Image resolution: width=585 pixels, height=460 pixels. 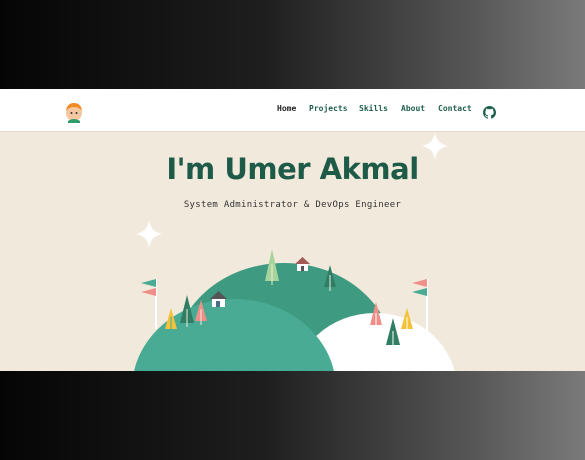 What do you see at coordinates (302, 264) in the screenshot?
I see `house-icon` at bounding box center [302, 264].